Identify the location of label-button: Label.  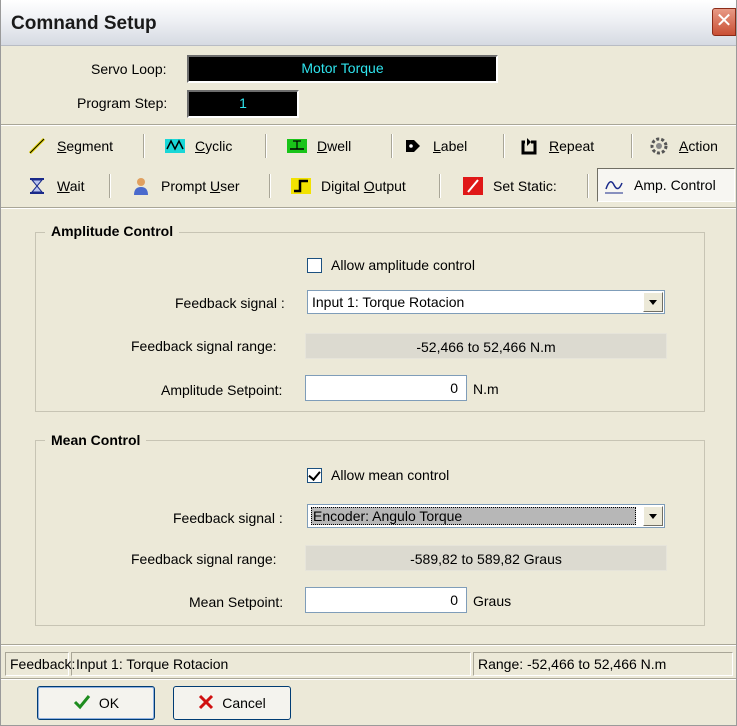
(446, 146).